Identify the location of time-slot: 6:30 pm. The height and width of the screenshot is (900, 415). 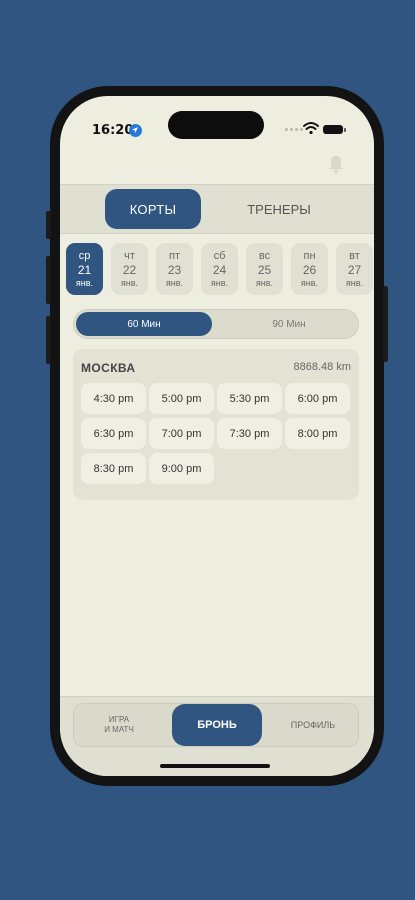
(113, 433).